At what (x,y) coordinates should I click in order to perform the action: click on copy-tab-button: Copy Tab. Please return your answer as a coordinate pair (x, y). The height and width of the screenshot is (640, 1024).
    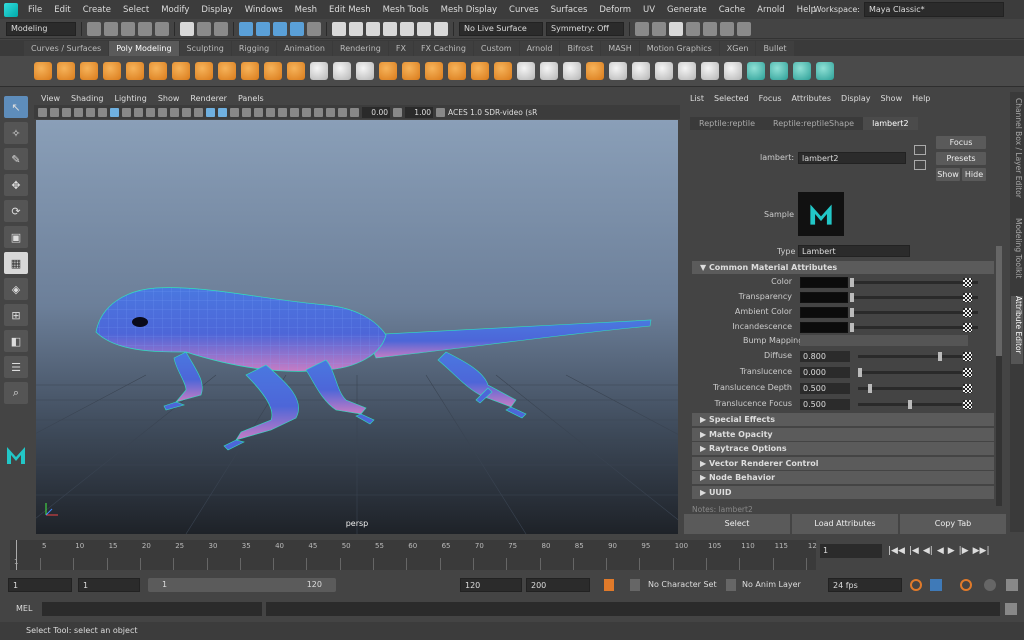
    Looking at the image, I should click on (953, 524).